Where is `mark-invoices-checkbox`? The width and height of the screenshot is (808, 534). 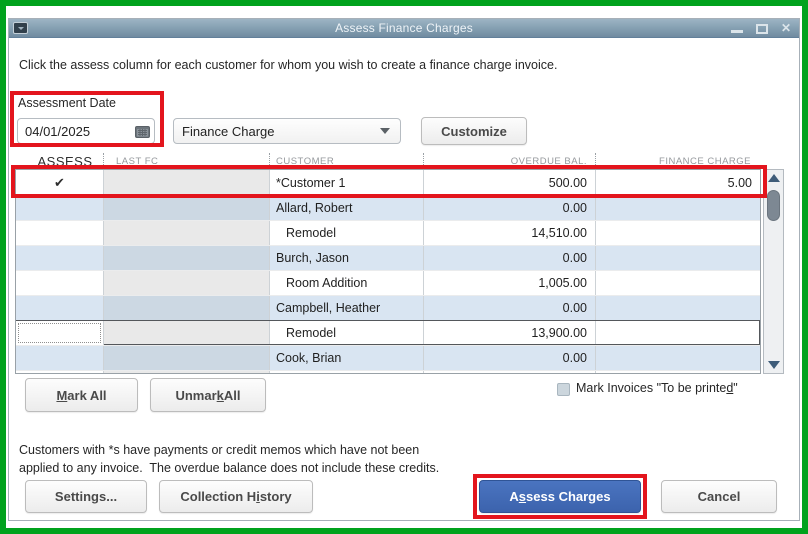 mark-invoices-checkbox is located at coordinates (563, 389).